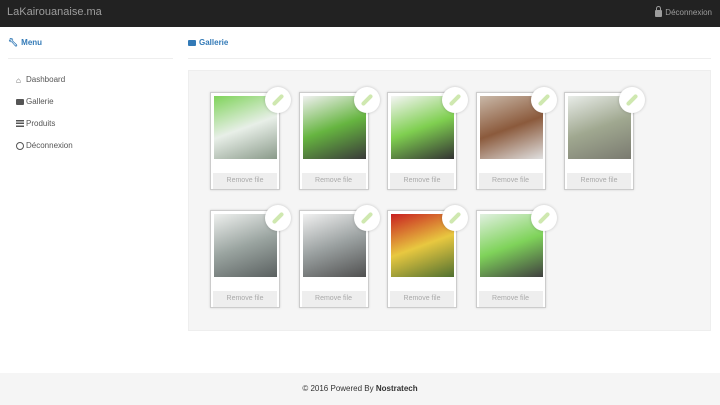 The image size is (720, 405). I want to click on footer-text: © 2016 Powered By, so click(339, 388).